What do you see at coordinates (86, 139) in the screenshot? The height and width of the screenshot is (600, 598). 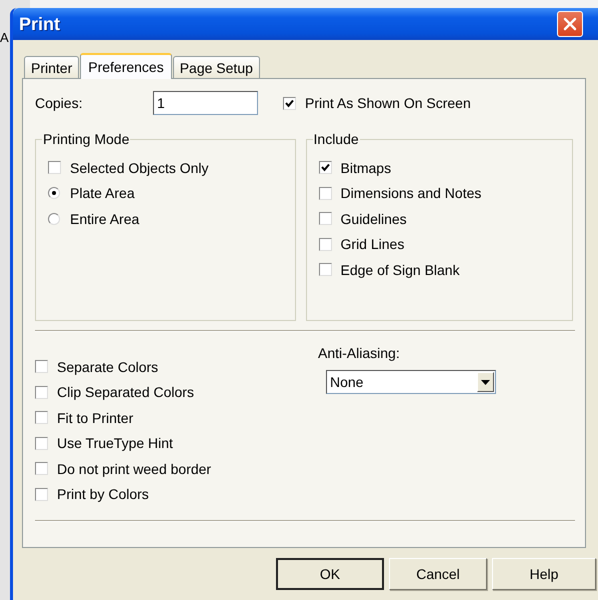 I see `group-title: Printing Mode` at bounding box center [86, 139].